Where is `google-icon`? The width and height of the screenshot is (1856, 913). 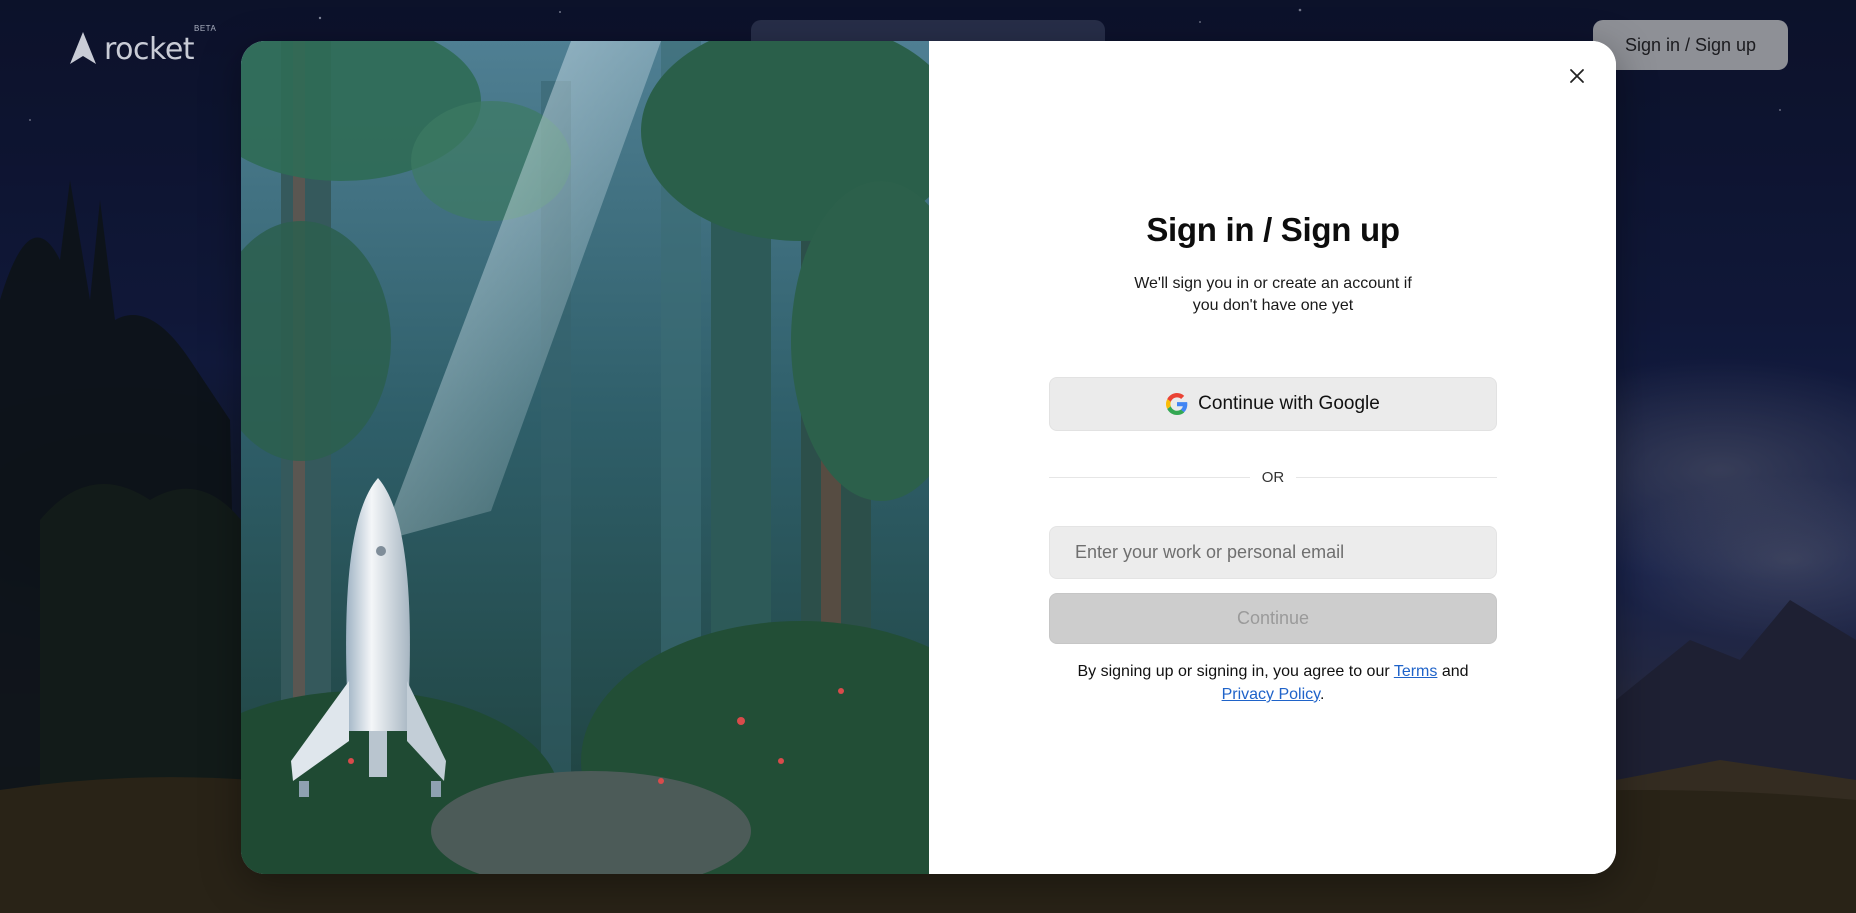 google-icon is located at coordinates (1177, 404).